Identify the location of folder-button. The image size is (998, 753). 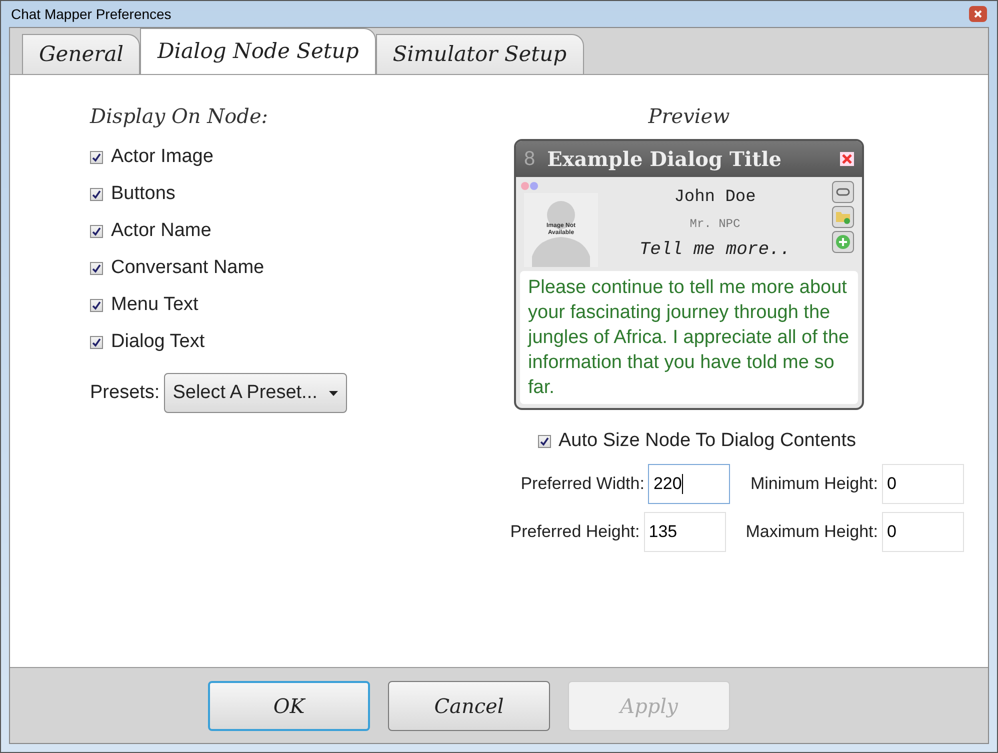
(843, 217).